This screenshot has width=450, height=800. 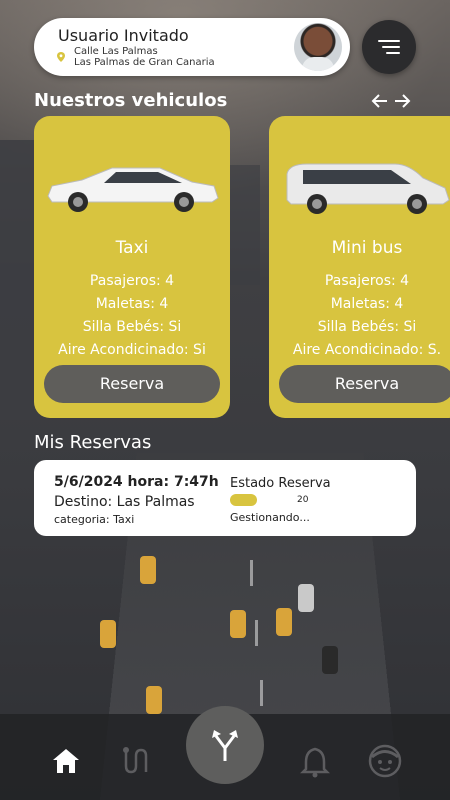 What do you see at coordinates (123, 35) in the screenshot?
I see `user-name: Usuario Invitado` at bounding box center [123, 35].